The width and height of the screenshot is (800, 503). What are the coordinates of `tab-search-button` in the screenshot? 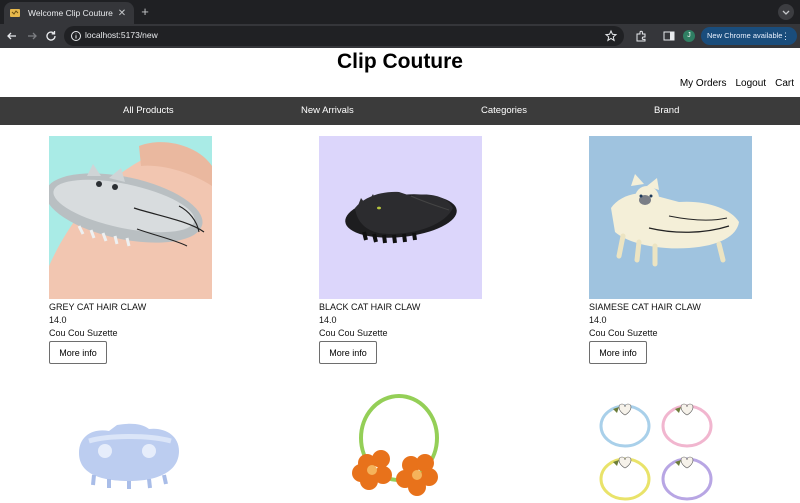 It's located at (786, 12).